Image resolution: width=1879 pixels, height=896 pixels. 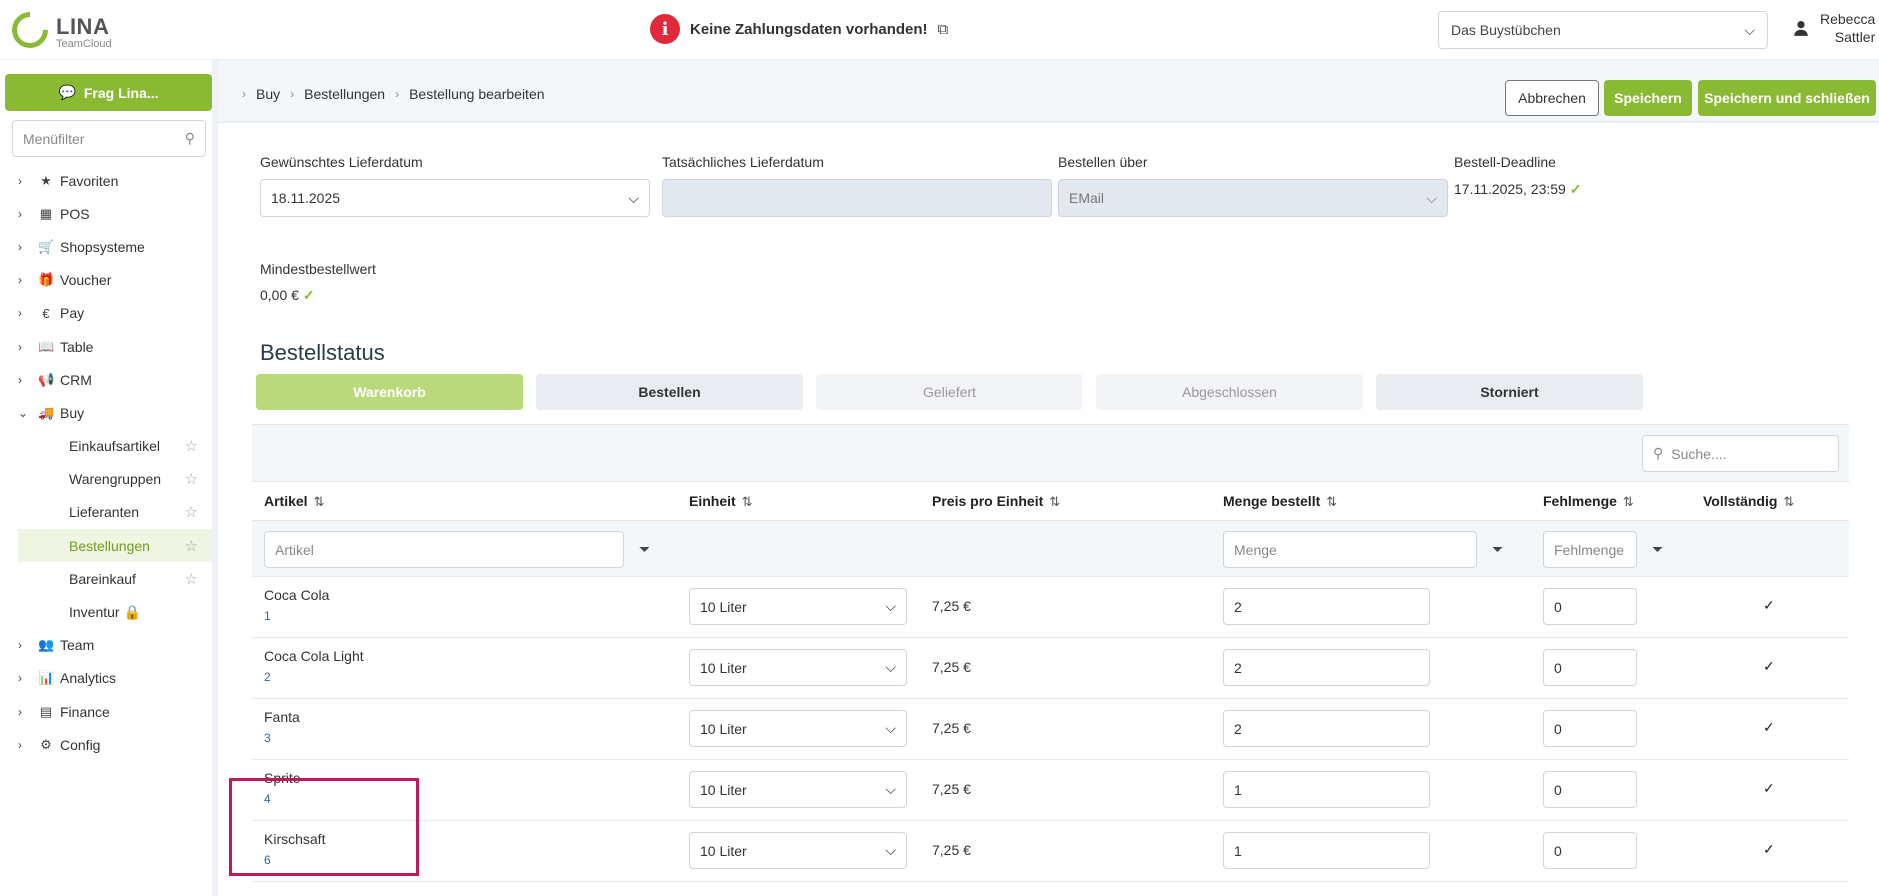 What do you see at coordinates (344, 94) in the screenshot?
I see `breadcrumb-bestellungen: Bestellungen` at bounding box center [344, 94].